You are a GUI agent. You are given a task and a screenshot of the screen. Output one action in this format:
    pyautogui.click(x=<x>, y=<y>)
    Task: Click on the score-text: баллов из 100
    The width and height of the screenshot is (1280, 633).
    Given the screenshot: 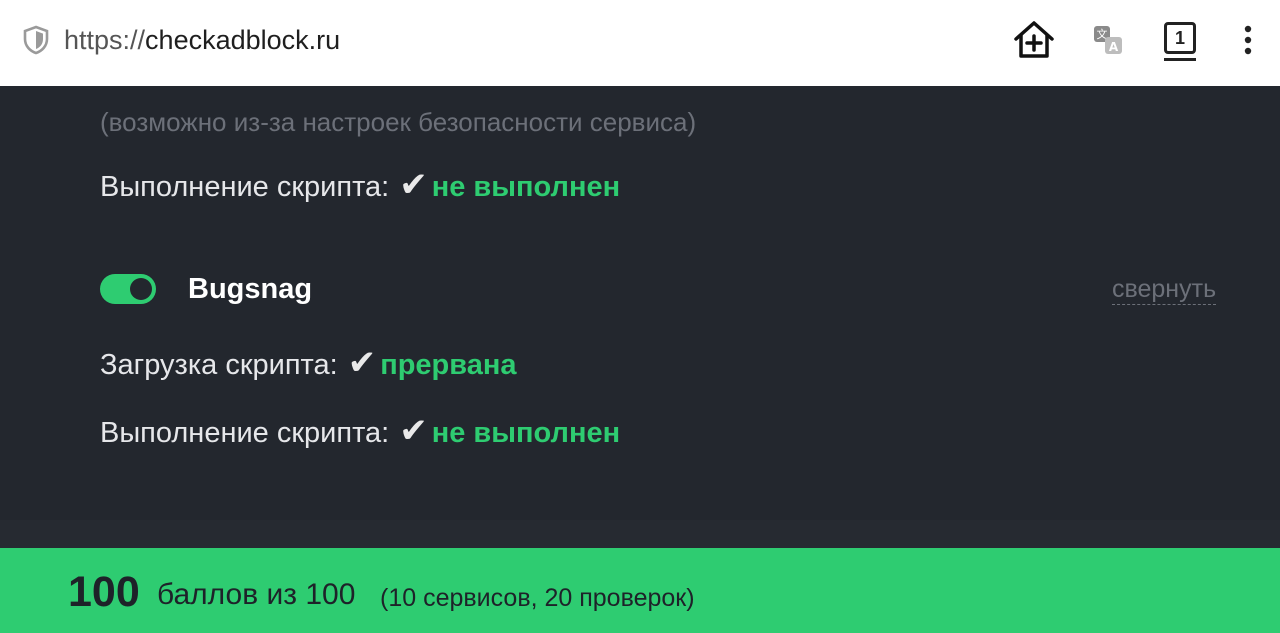 What is the action you would take?
    pyautogui.click(x=256, y=594)
    